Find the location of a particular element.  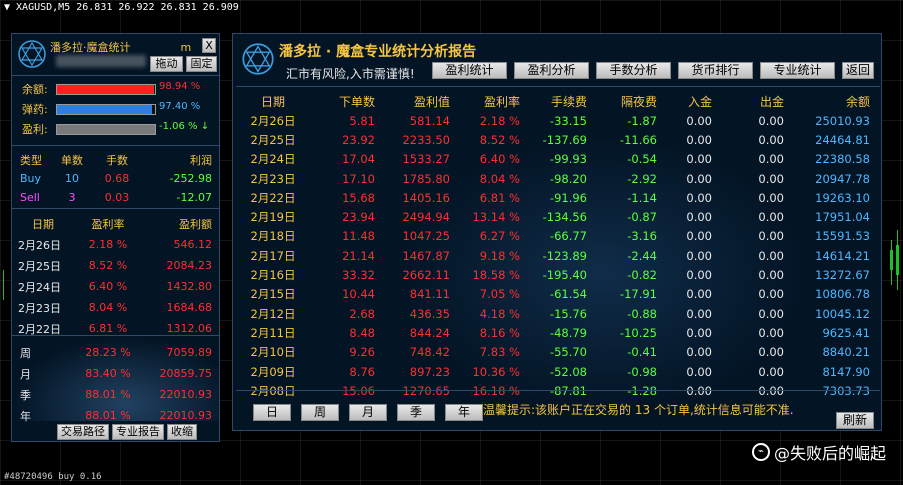

tab-pro-stats: 专业统计 is located at coordinates (797, 70).